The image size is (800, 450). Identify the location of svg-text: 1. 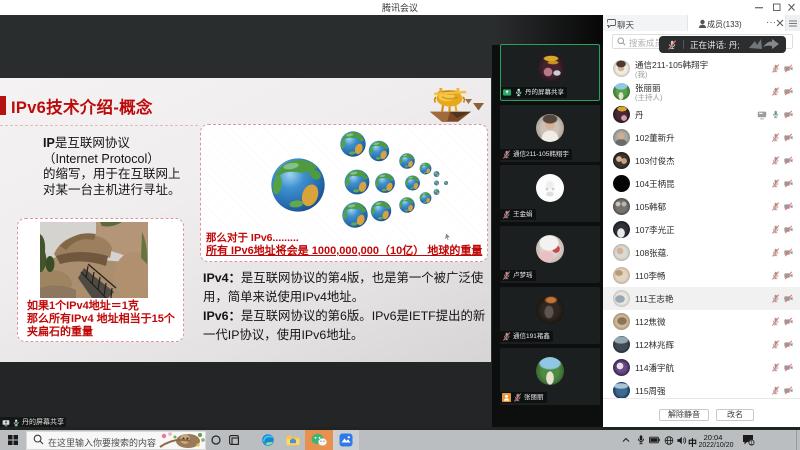
(751, 443).